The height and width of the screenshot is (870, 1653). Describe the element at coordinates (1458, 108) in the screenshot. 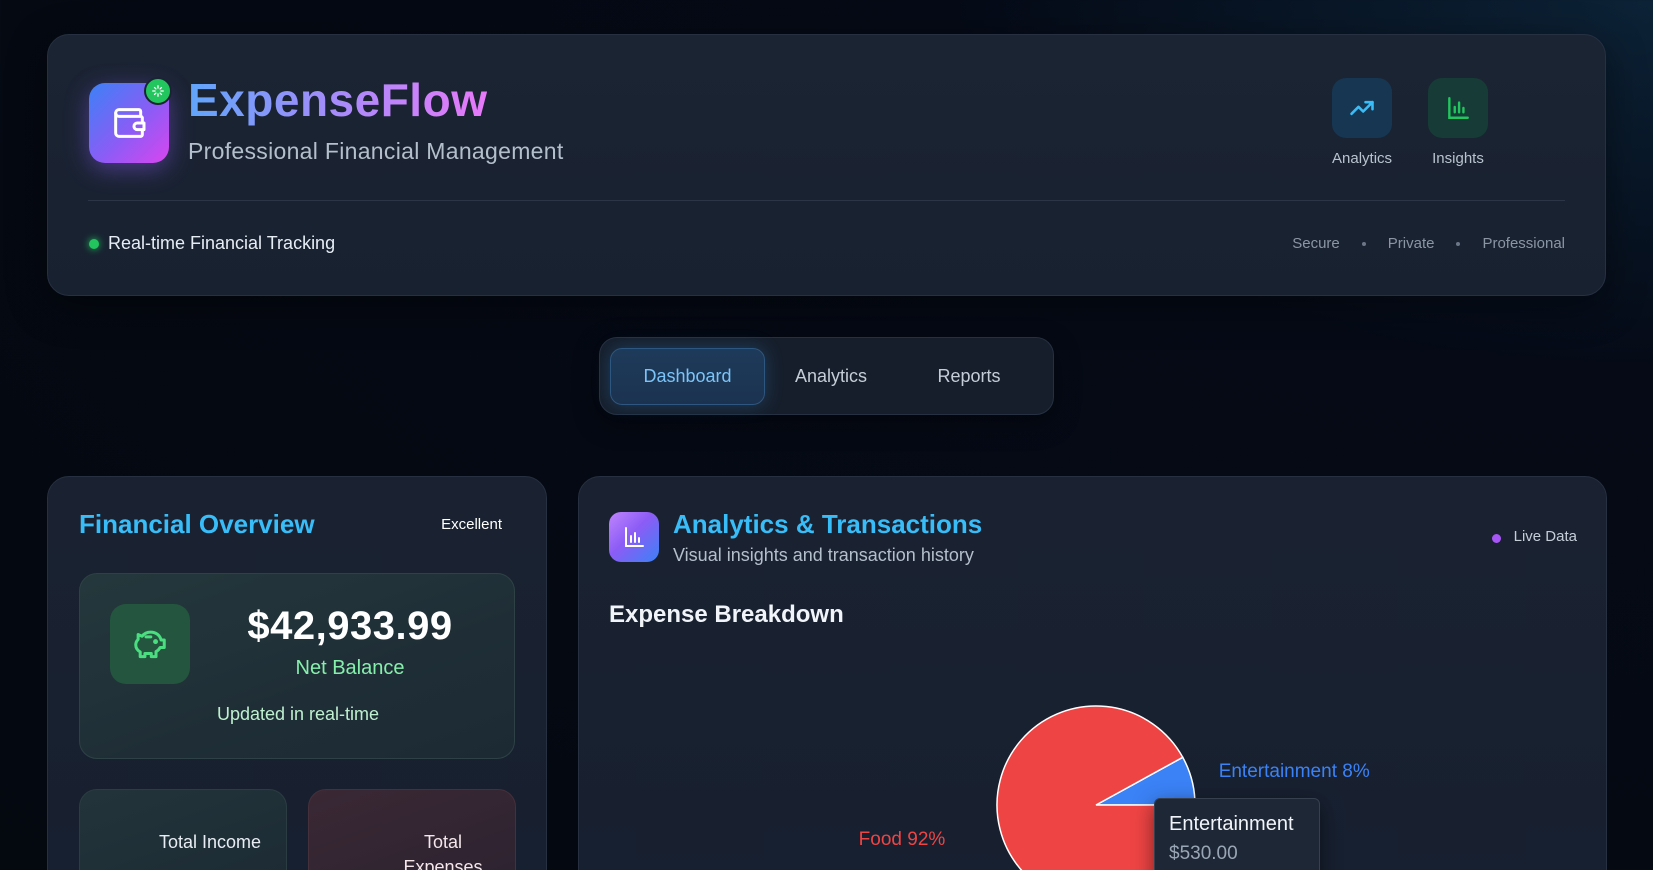

I see `bar-chart-icon` at that location.